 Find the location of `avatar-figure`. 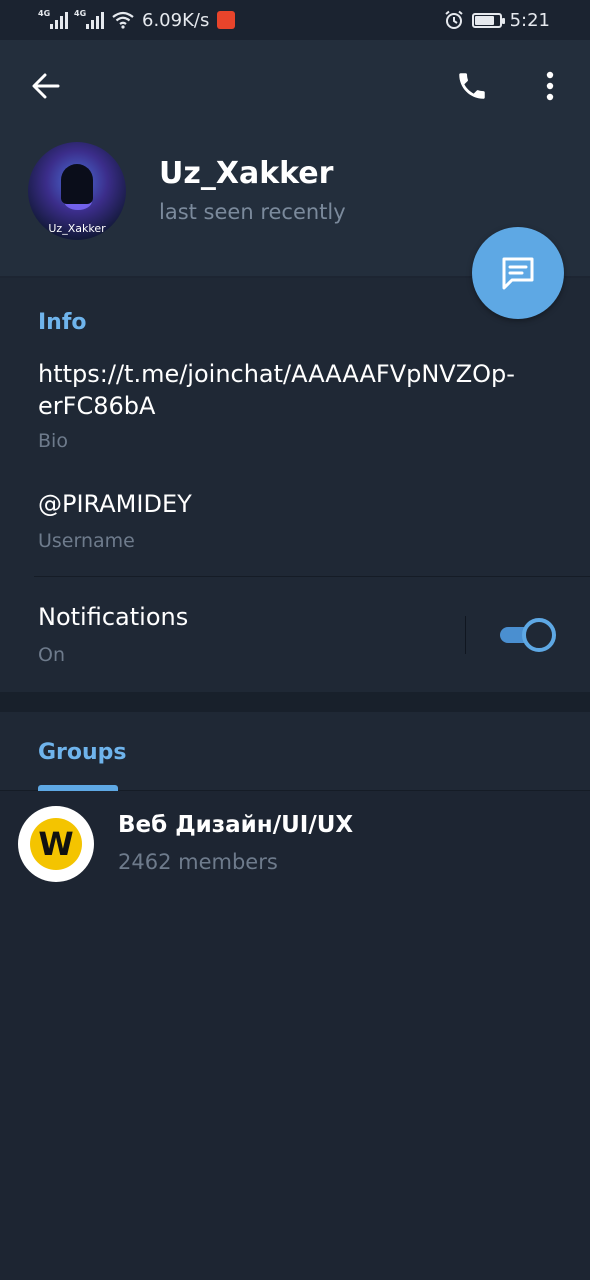

avatar-figure is located at coordinates (77, 184).